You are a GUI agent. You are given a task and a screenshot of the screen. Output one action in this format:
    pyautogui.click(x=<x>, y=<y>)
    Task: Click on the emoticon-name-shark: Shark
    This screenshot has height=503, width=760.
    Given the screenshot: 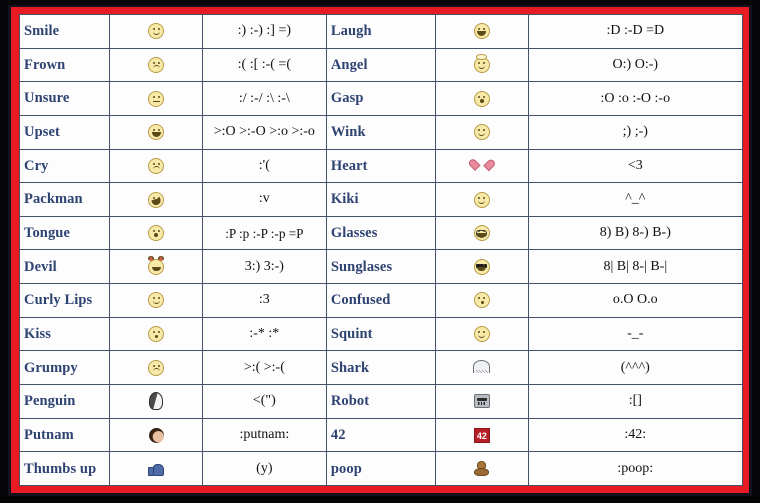 What is the action you would take?
    pyautogui.click(x=381, y=368)
    